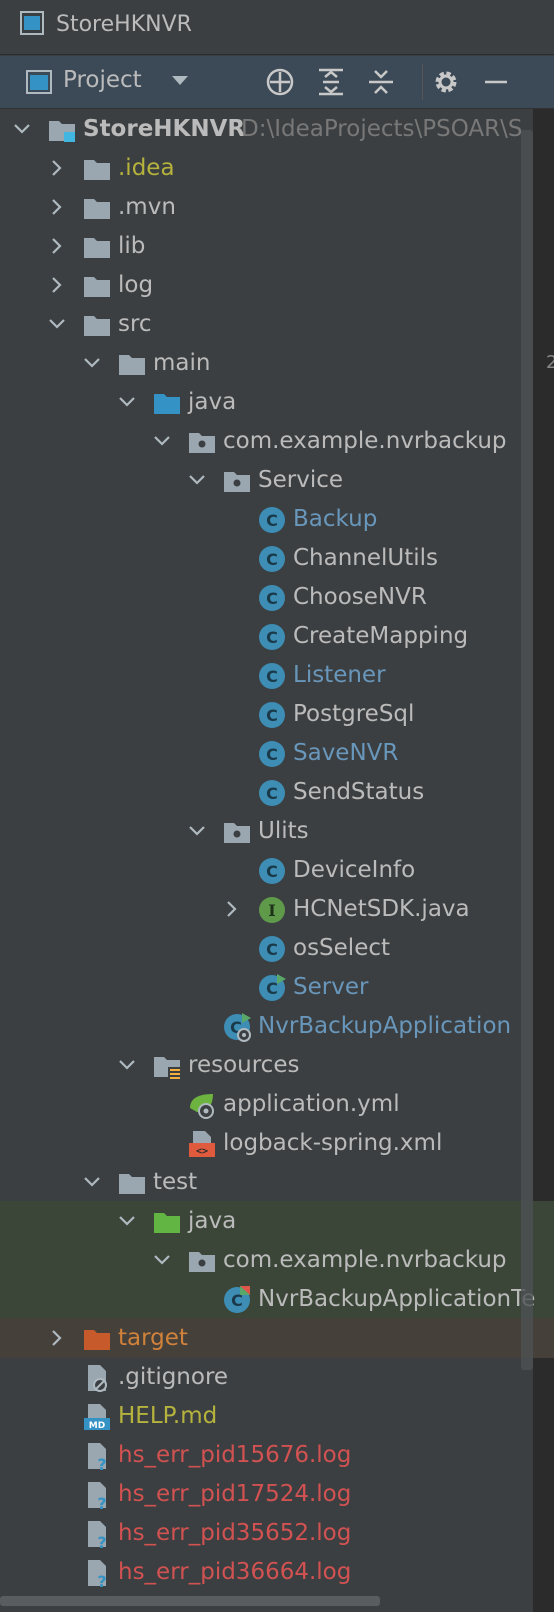  Describe the element at coordinates (39, 82) in the screenshot. I see `project-view-icon` at that location.